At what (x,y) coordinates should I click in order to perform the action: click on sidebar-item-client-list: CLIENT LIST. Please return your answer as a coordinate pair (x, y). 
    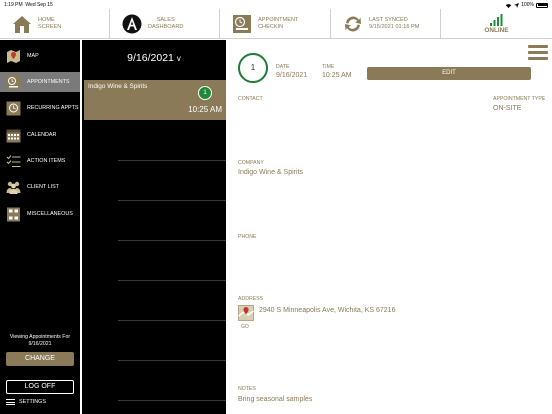
    Looking at the image, I should click on (40, 187).